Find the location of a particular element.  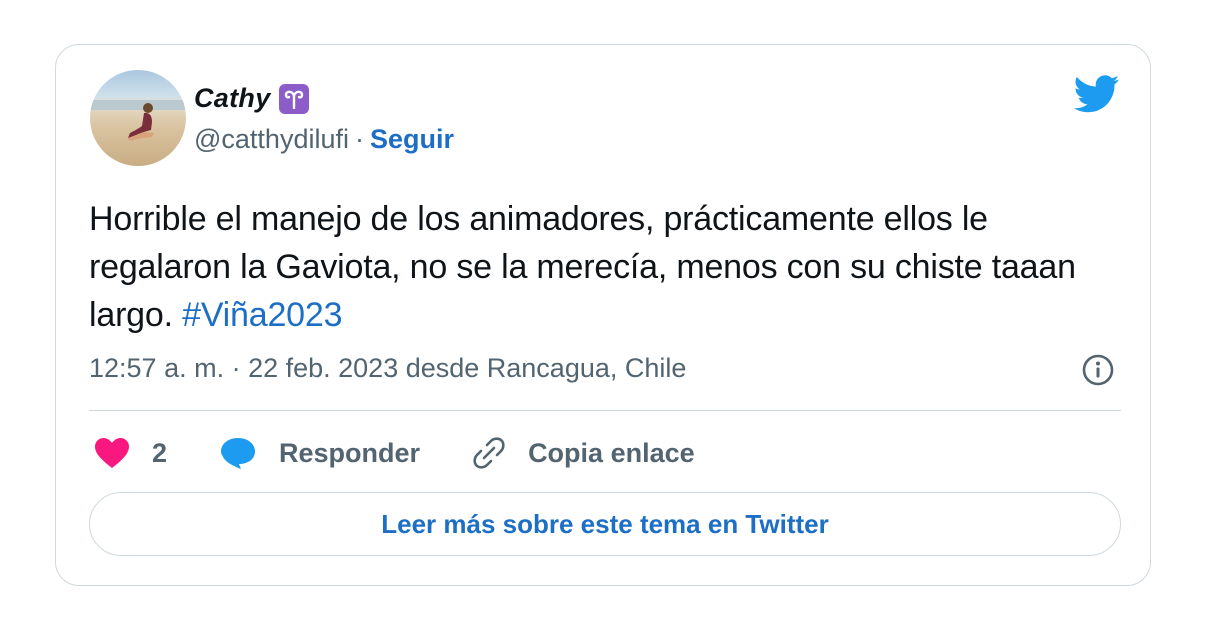

copy-link-label: Copia enlace is located at coordinates (611, 452).